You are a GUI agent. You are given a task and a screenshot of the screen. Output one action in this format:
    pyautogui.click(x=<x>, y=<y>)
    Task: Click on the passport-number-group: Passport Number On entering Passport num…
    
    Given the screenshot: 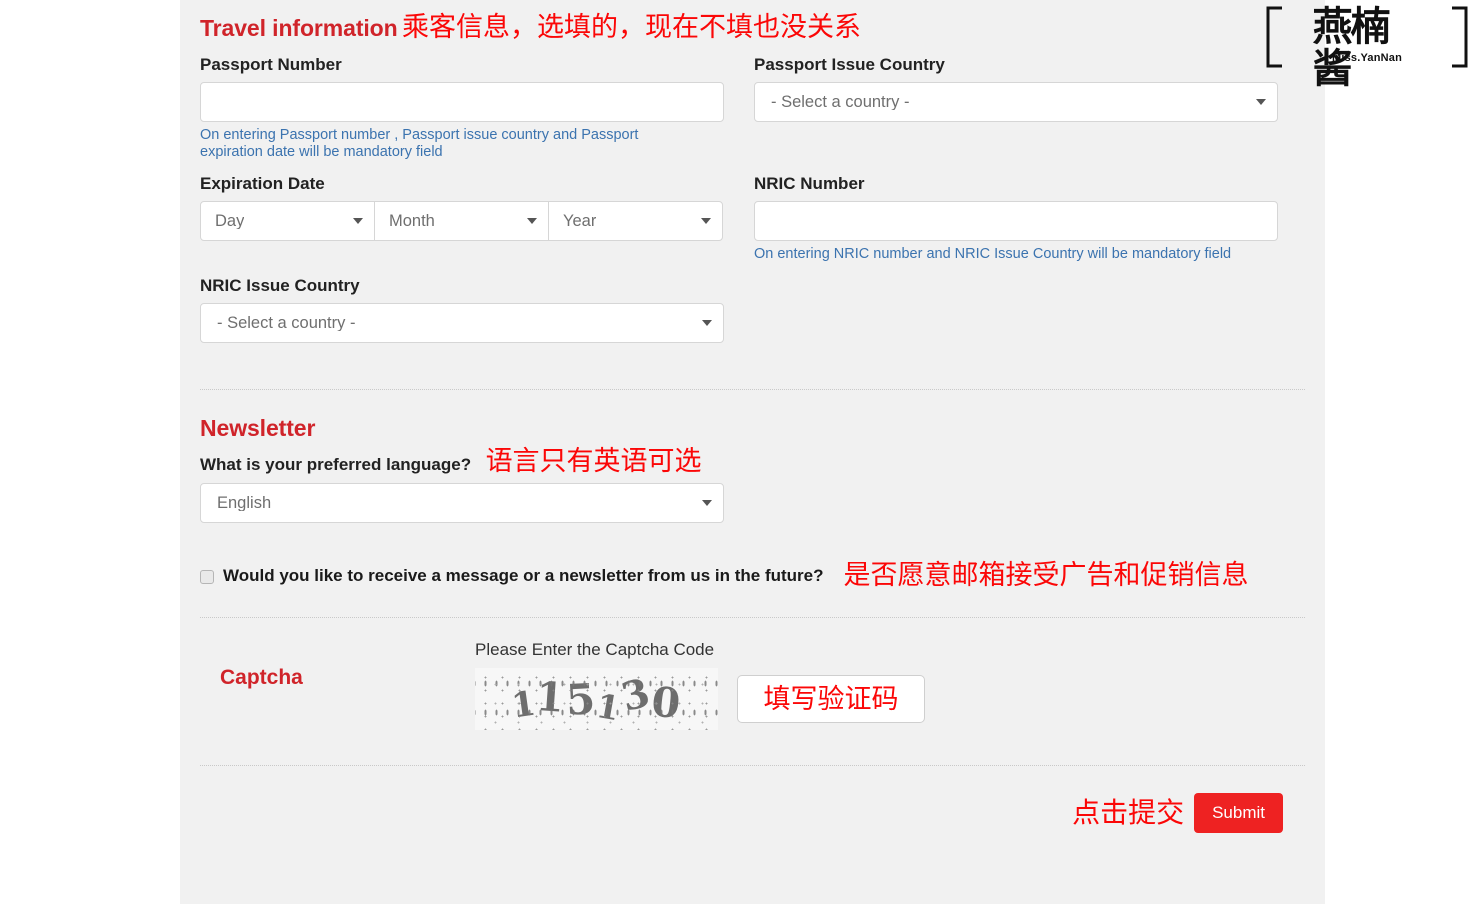 What is the action you would take?
    pyautogui.click(x=462, y=107)
    